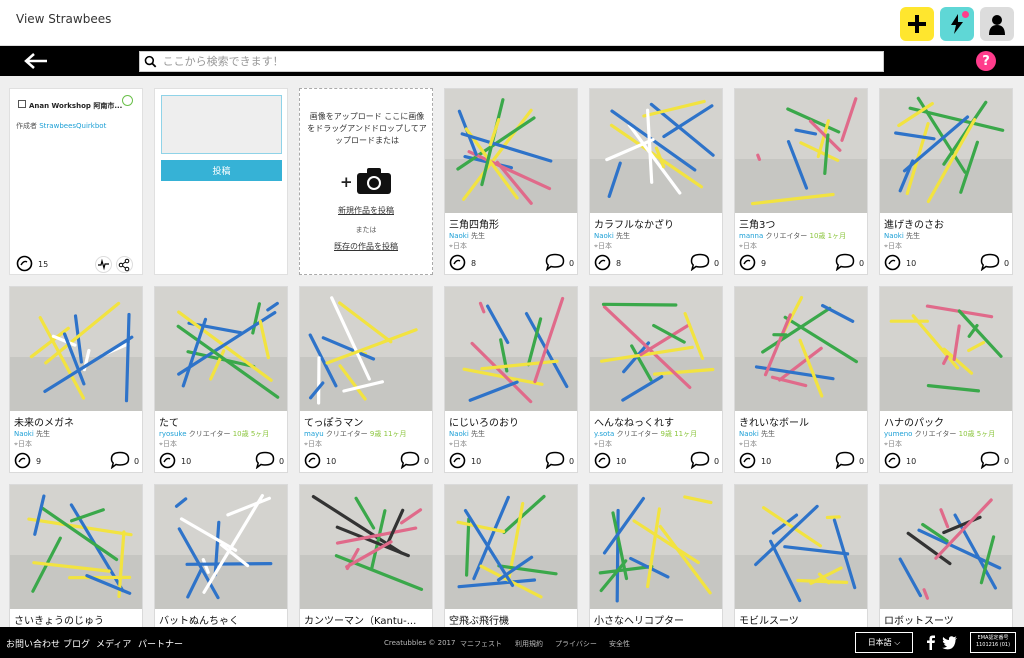 Image resolution: width=1024 pixels, height=658 pixels. I want to click on author-link: mayu, so click(314, 434).